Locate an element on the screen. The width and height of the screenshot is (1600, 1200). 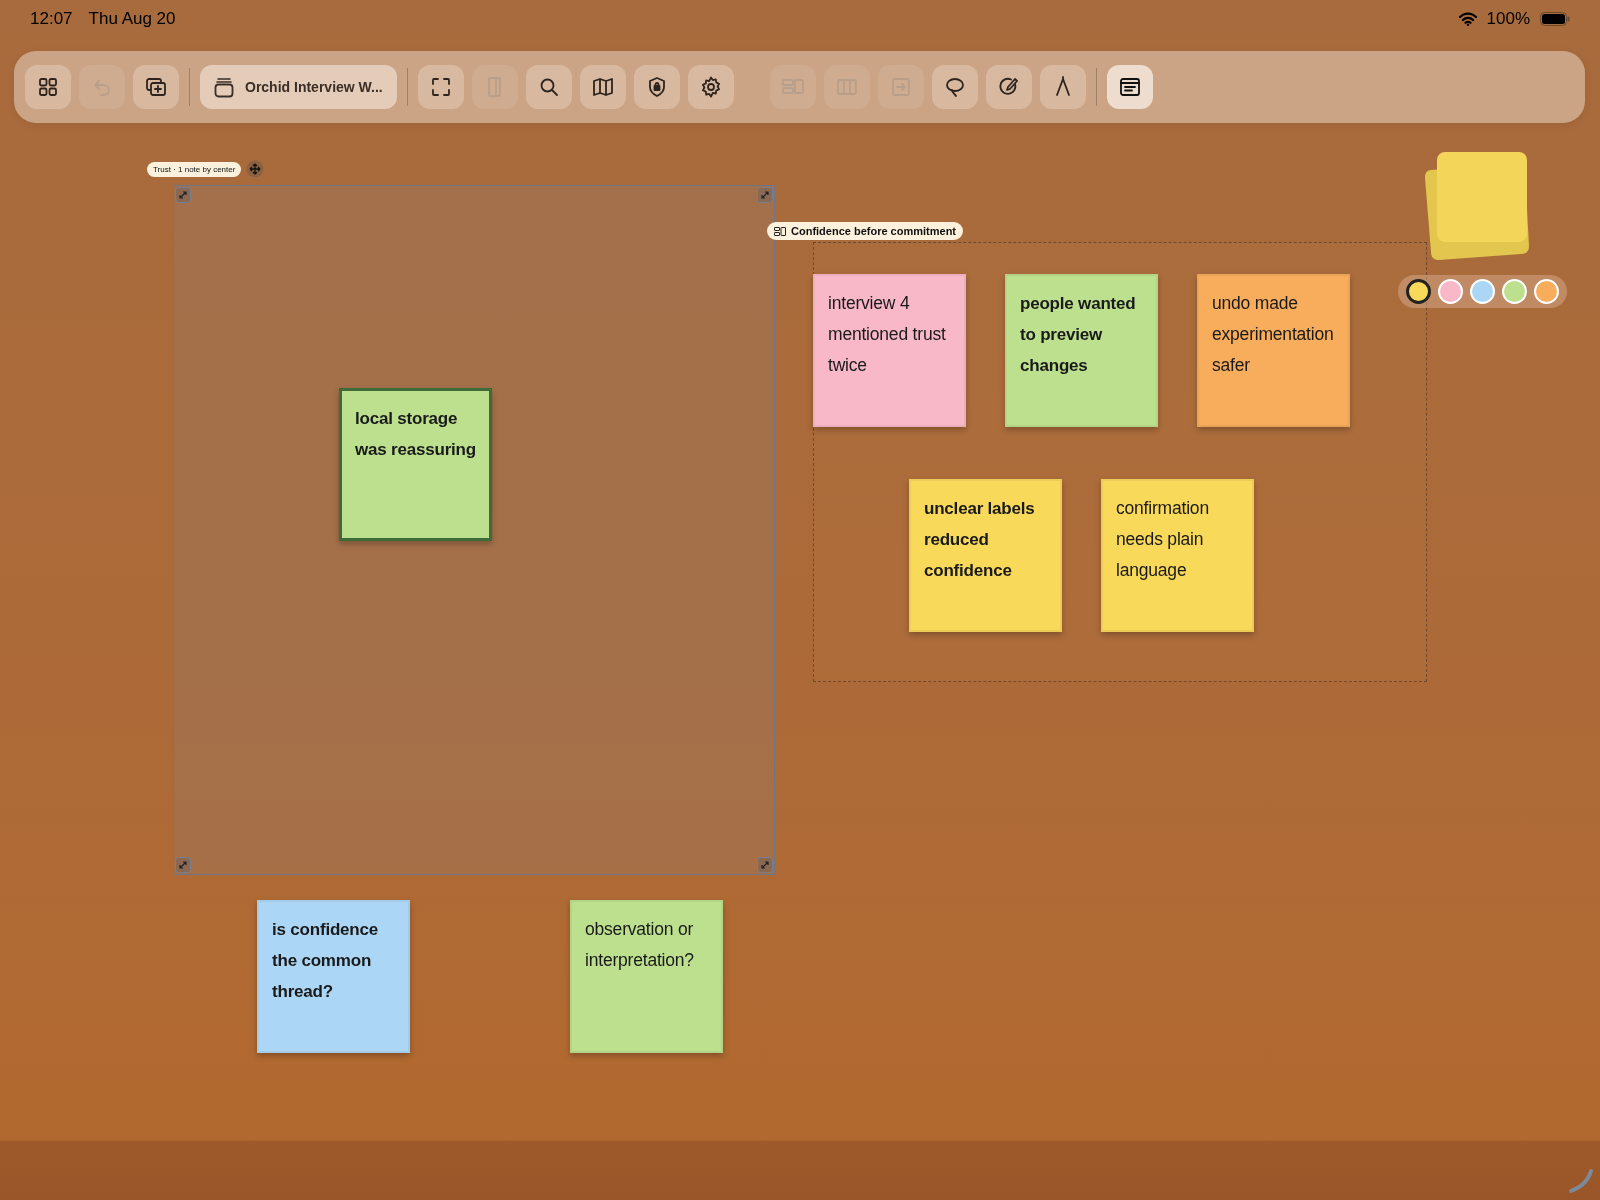
add-window-icon is located at coordinates (156, 87).